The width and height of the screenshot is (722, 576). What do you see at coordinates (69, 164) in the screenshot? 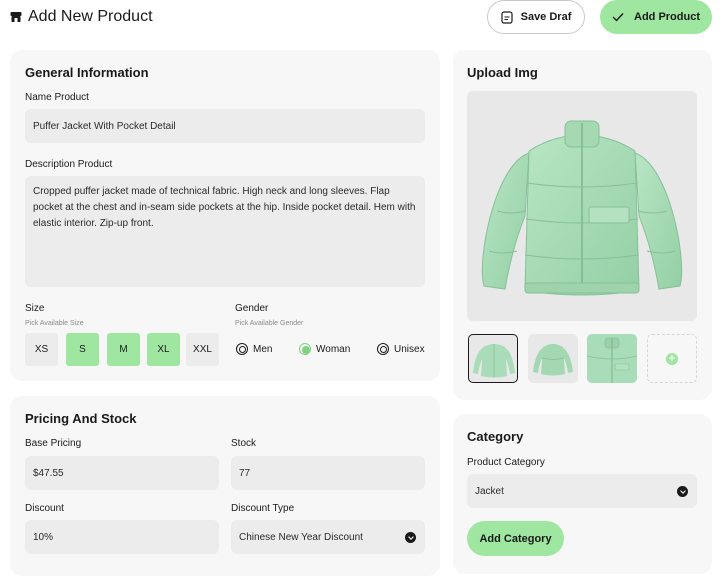
I see `description-label: Description Product` at bounding box center [69, 164].